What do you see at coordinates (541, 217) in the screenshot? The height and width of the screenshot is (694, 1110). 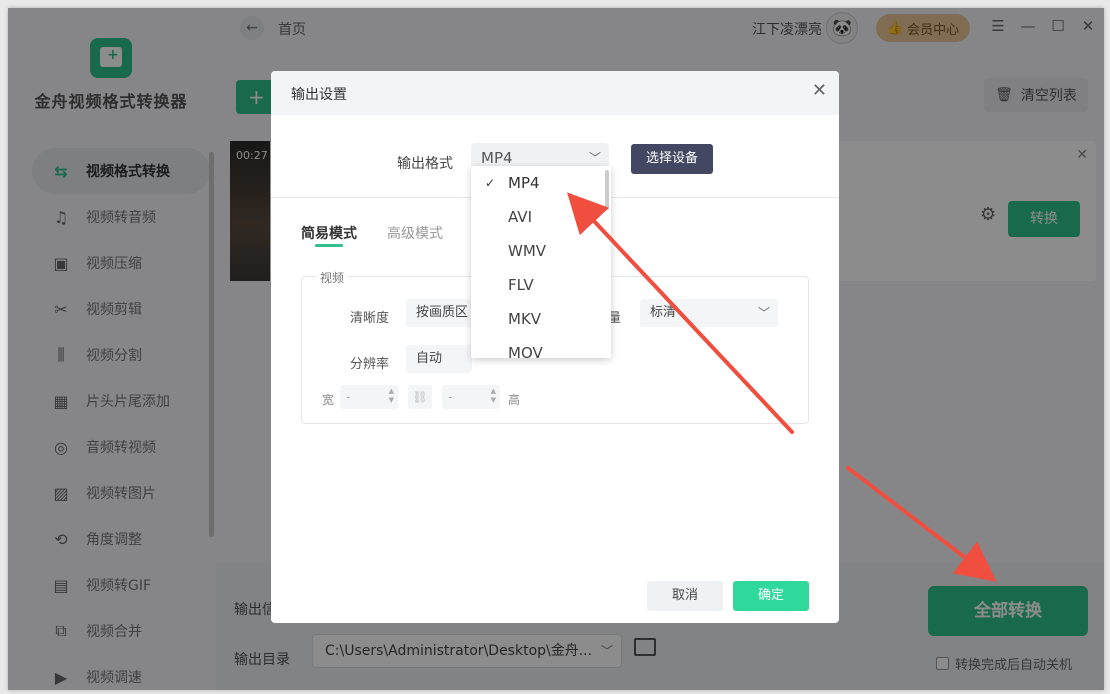 I see `format-option-avi: AVI` at bounding box center [541, 217].